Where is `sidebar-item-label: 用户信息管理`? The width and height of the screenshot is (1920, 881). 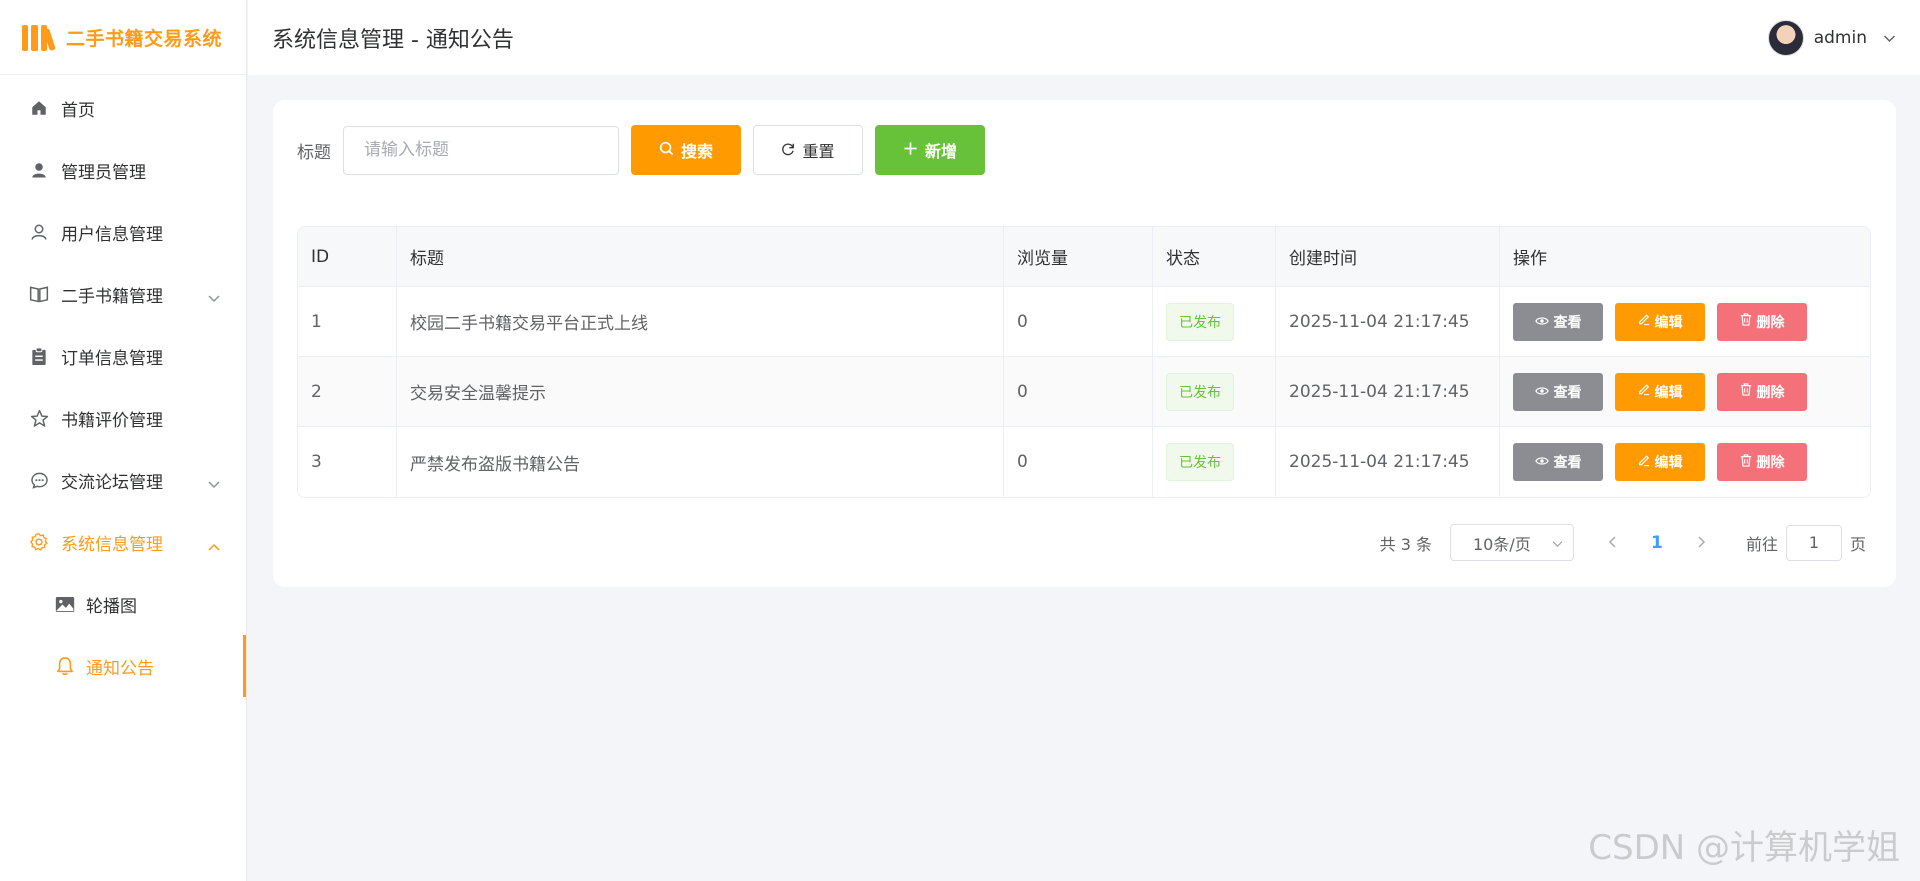
sidebar-item-label: 用户信息管理 is located at coordinates (112, 234).